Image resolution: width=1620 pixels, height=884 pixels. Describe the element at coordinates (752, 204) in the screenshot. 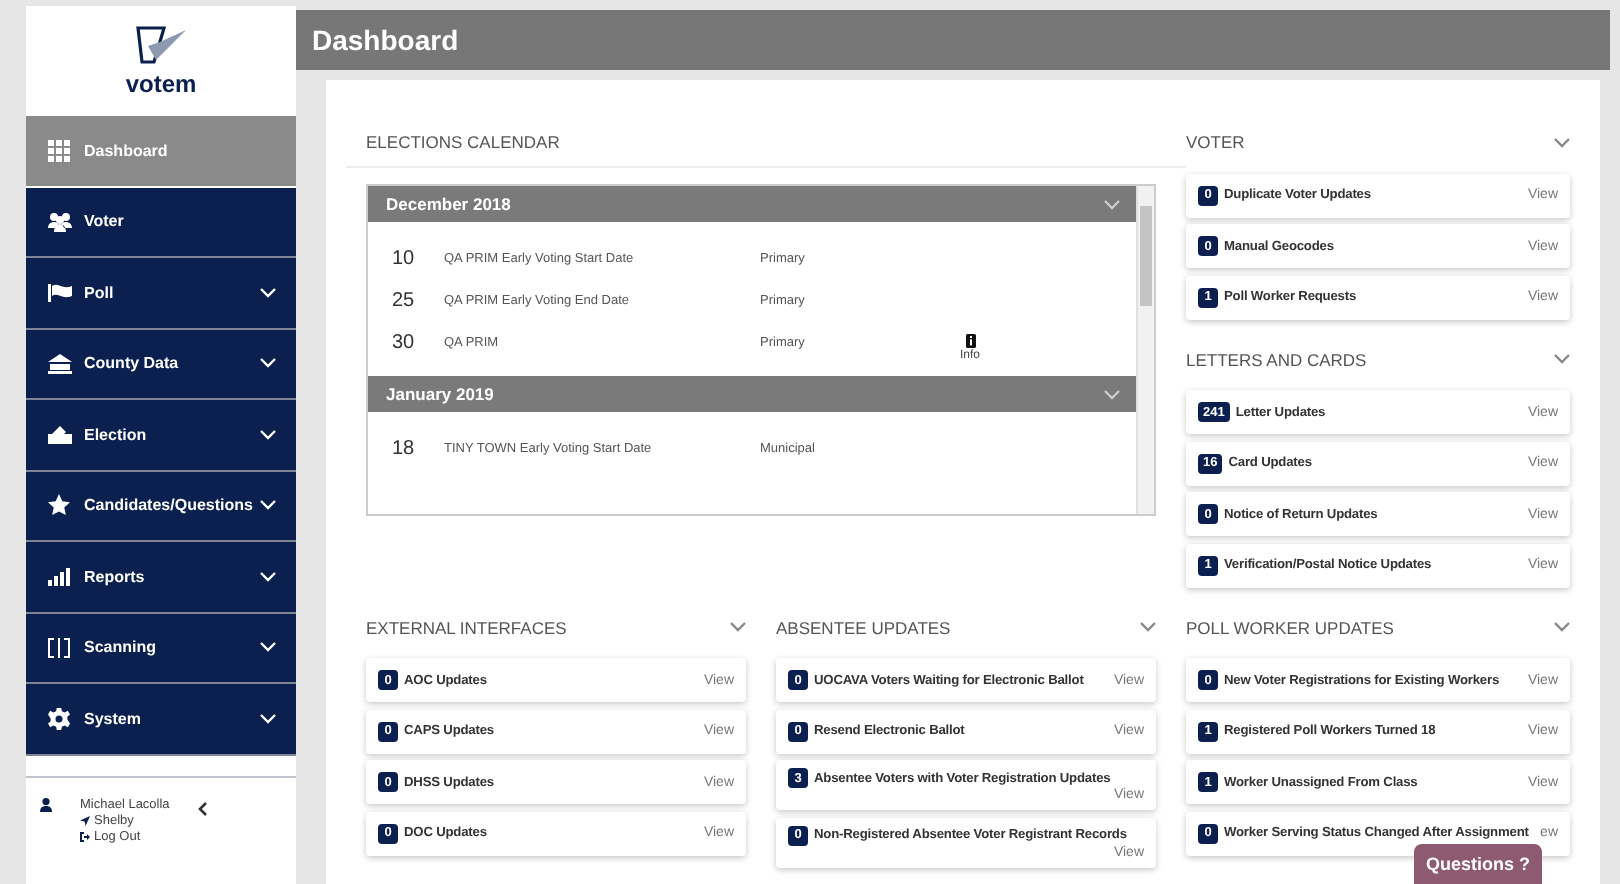

I see `month-header: December 2018` at that location.